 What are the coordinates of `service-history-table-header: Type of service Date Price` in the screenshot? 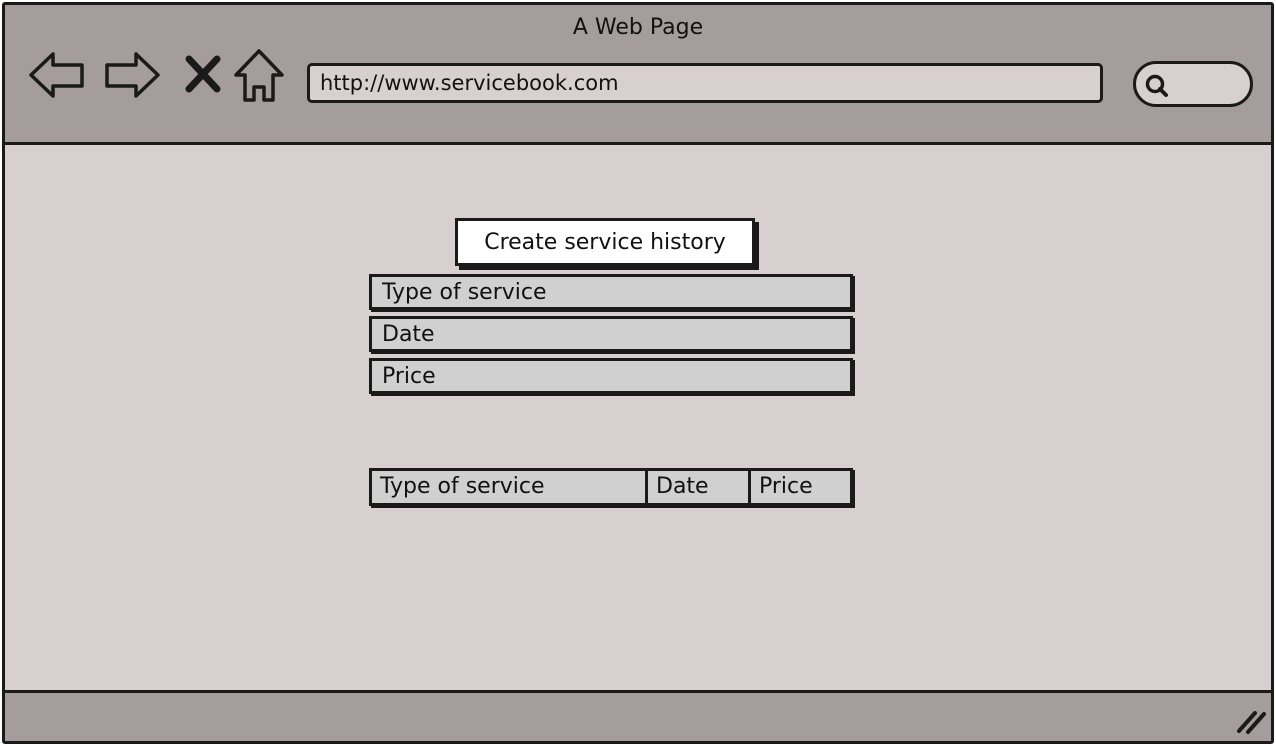 It's located at (611, 487).